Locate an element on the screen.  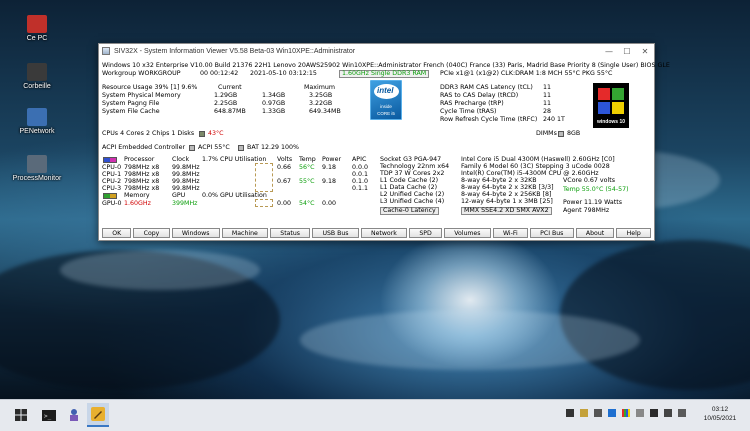
windows-start-icon is located at coordinates (21, 415).